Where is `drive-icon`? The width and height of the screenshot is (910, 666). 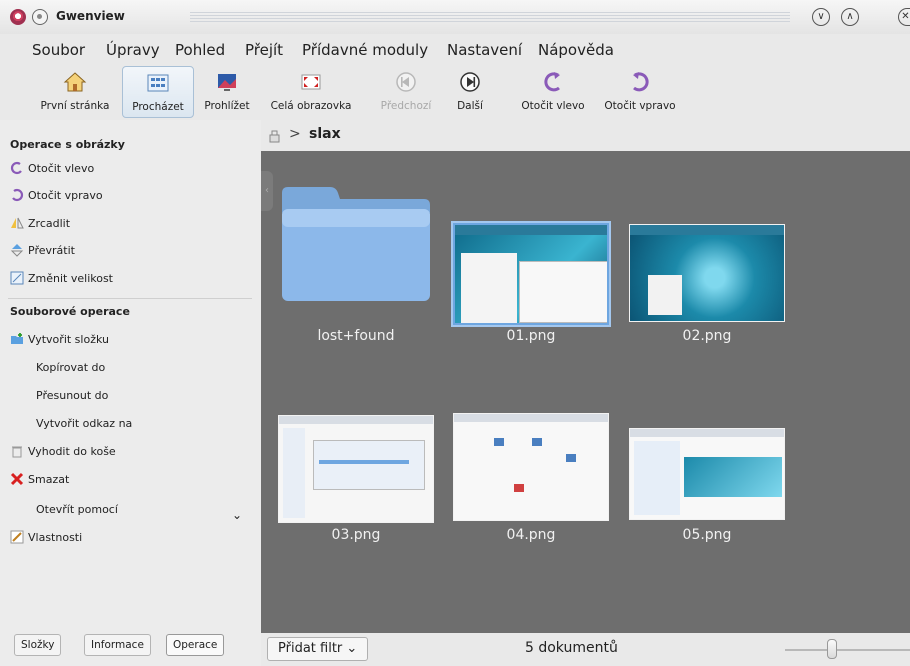
drive-icon is located at coordinates (275, 136).